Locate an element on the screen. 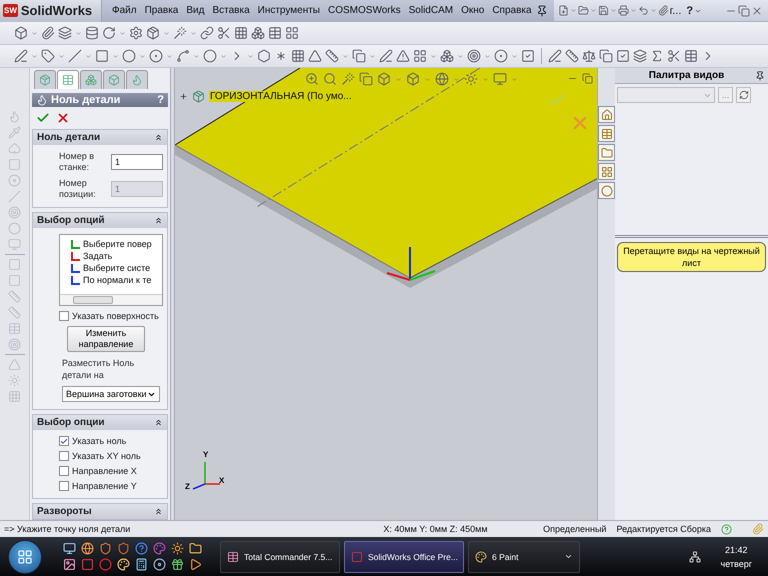  tree-item: Выберите систе is located at coordinates (116, 268).